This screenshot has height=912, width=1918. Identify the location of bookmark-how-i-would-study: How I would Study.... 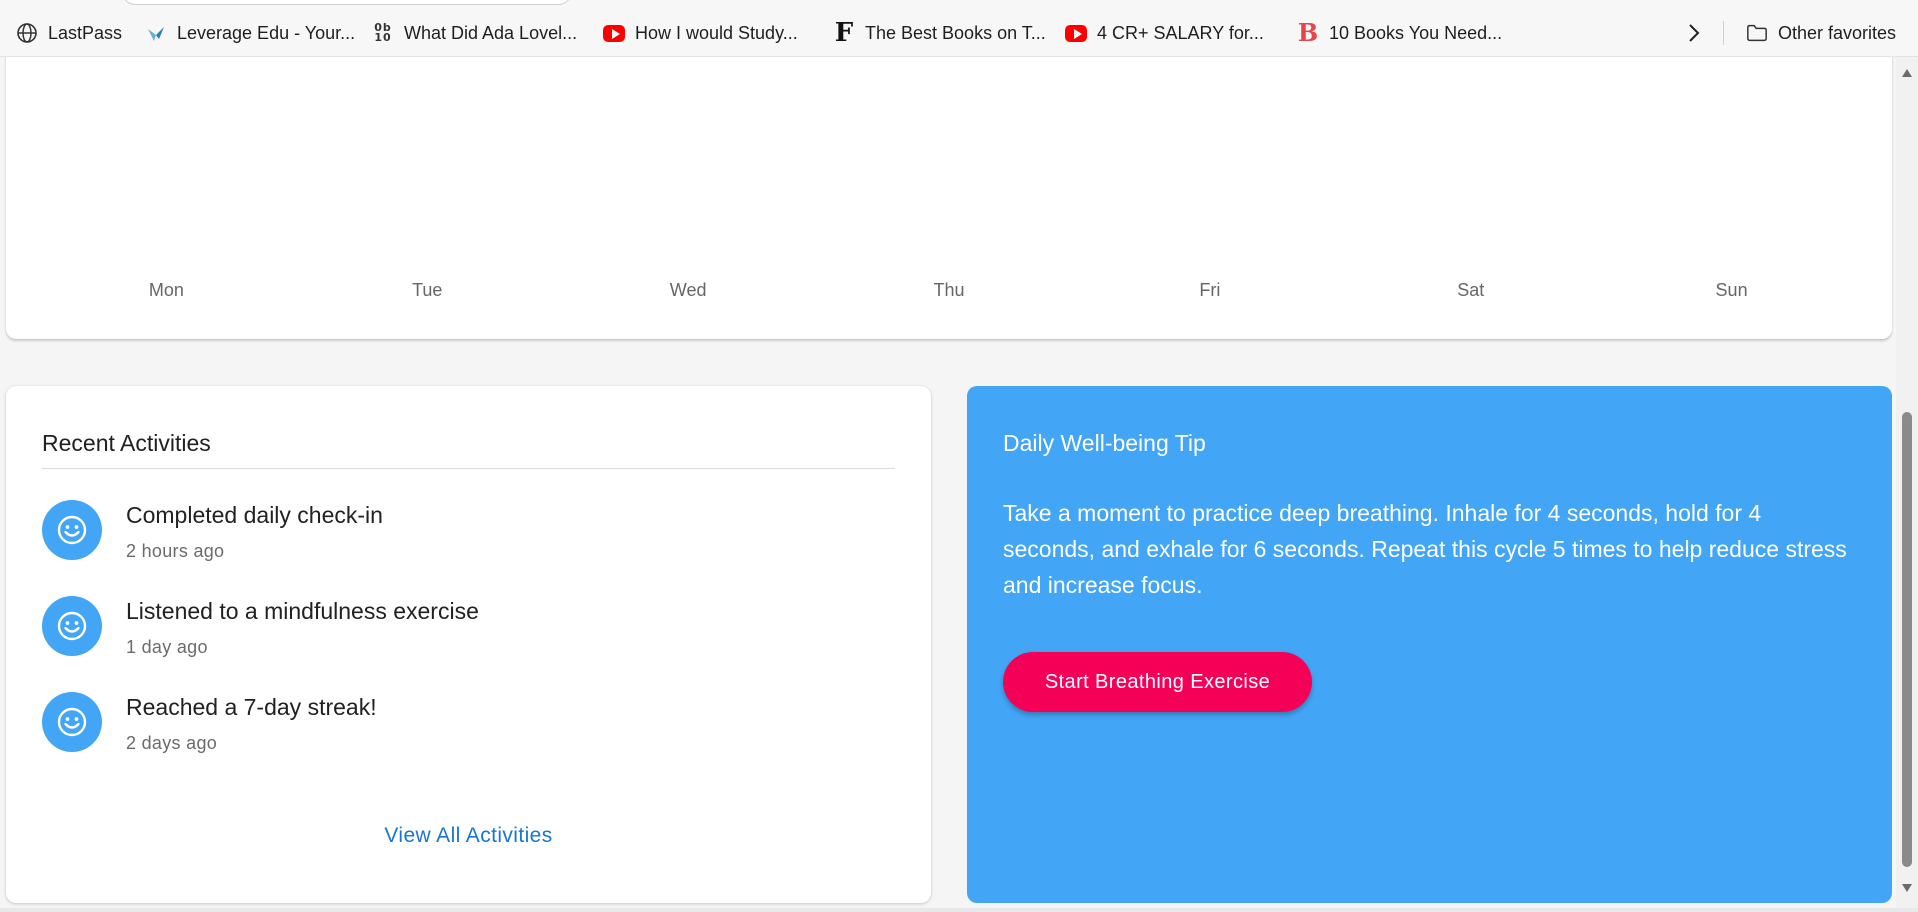
(700, 33).